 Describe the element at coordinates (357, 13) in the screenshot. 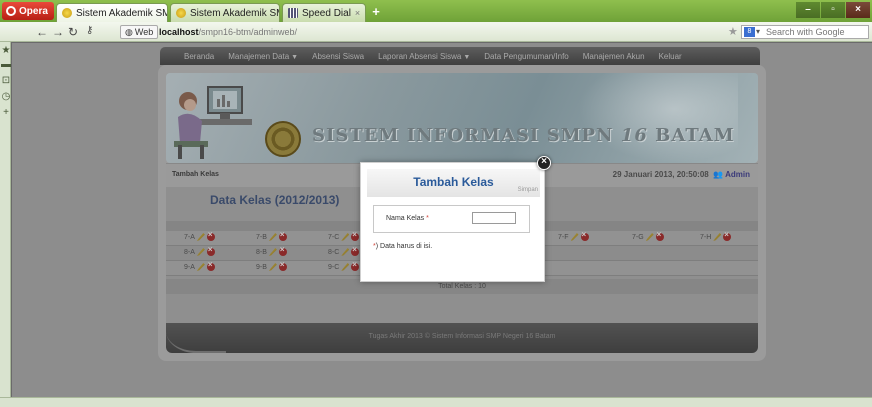

I see `tab-close-icon: ×` at that location.